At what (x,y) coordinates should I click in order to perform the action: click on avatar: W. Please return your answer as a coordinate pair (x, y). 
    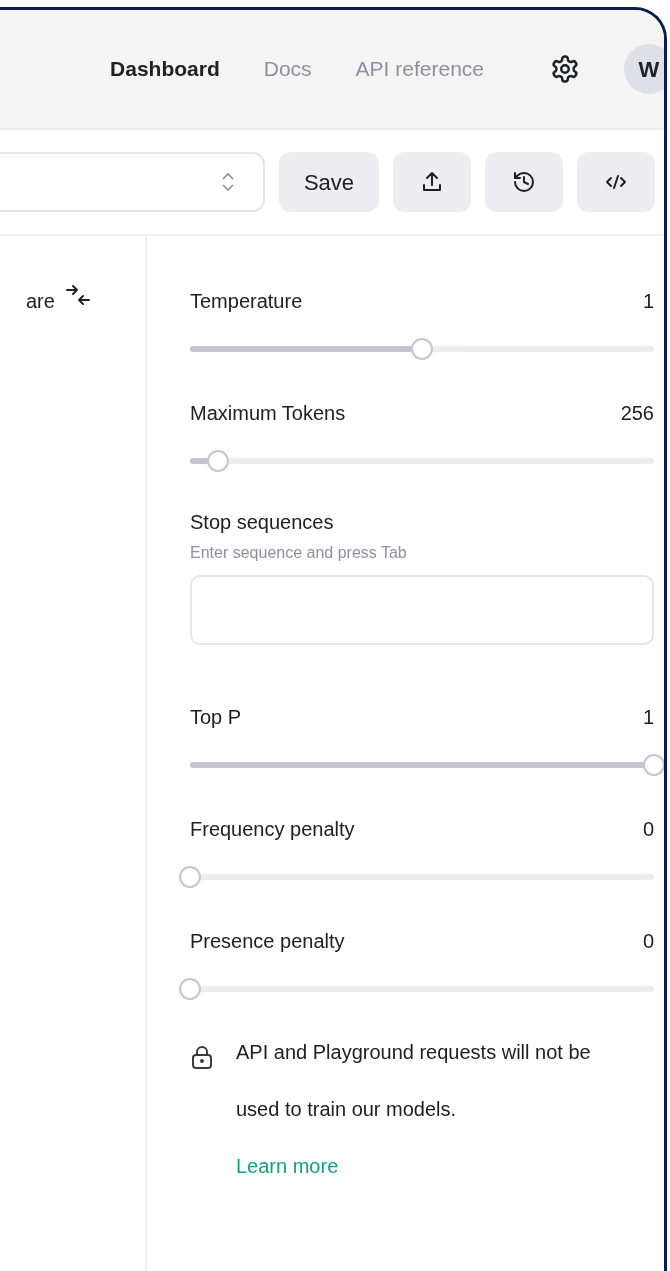
    Looking at the image, I should click on (644, 69).